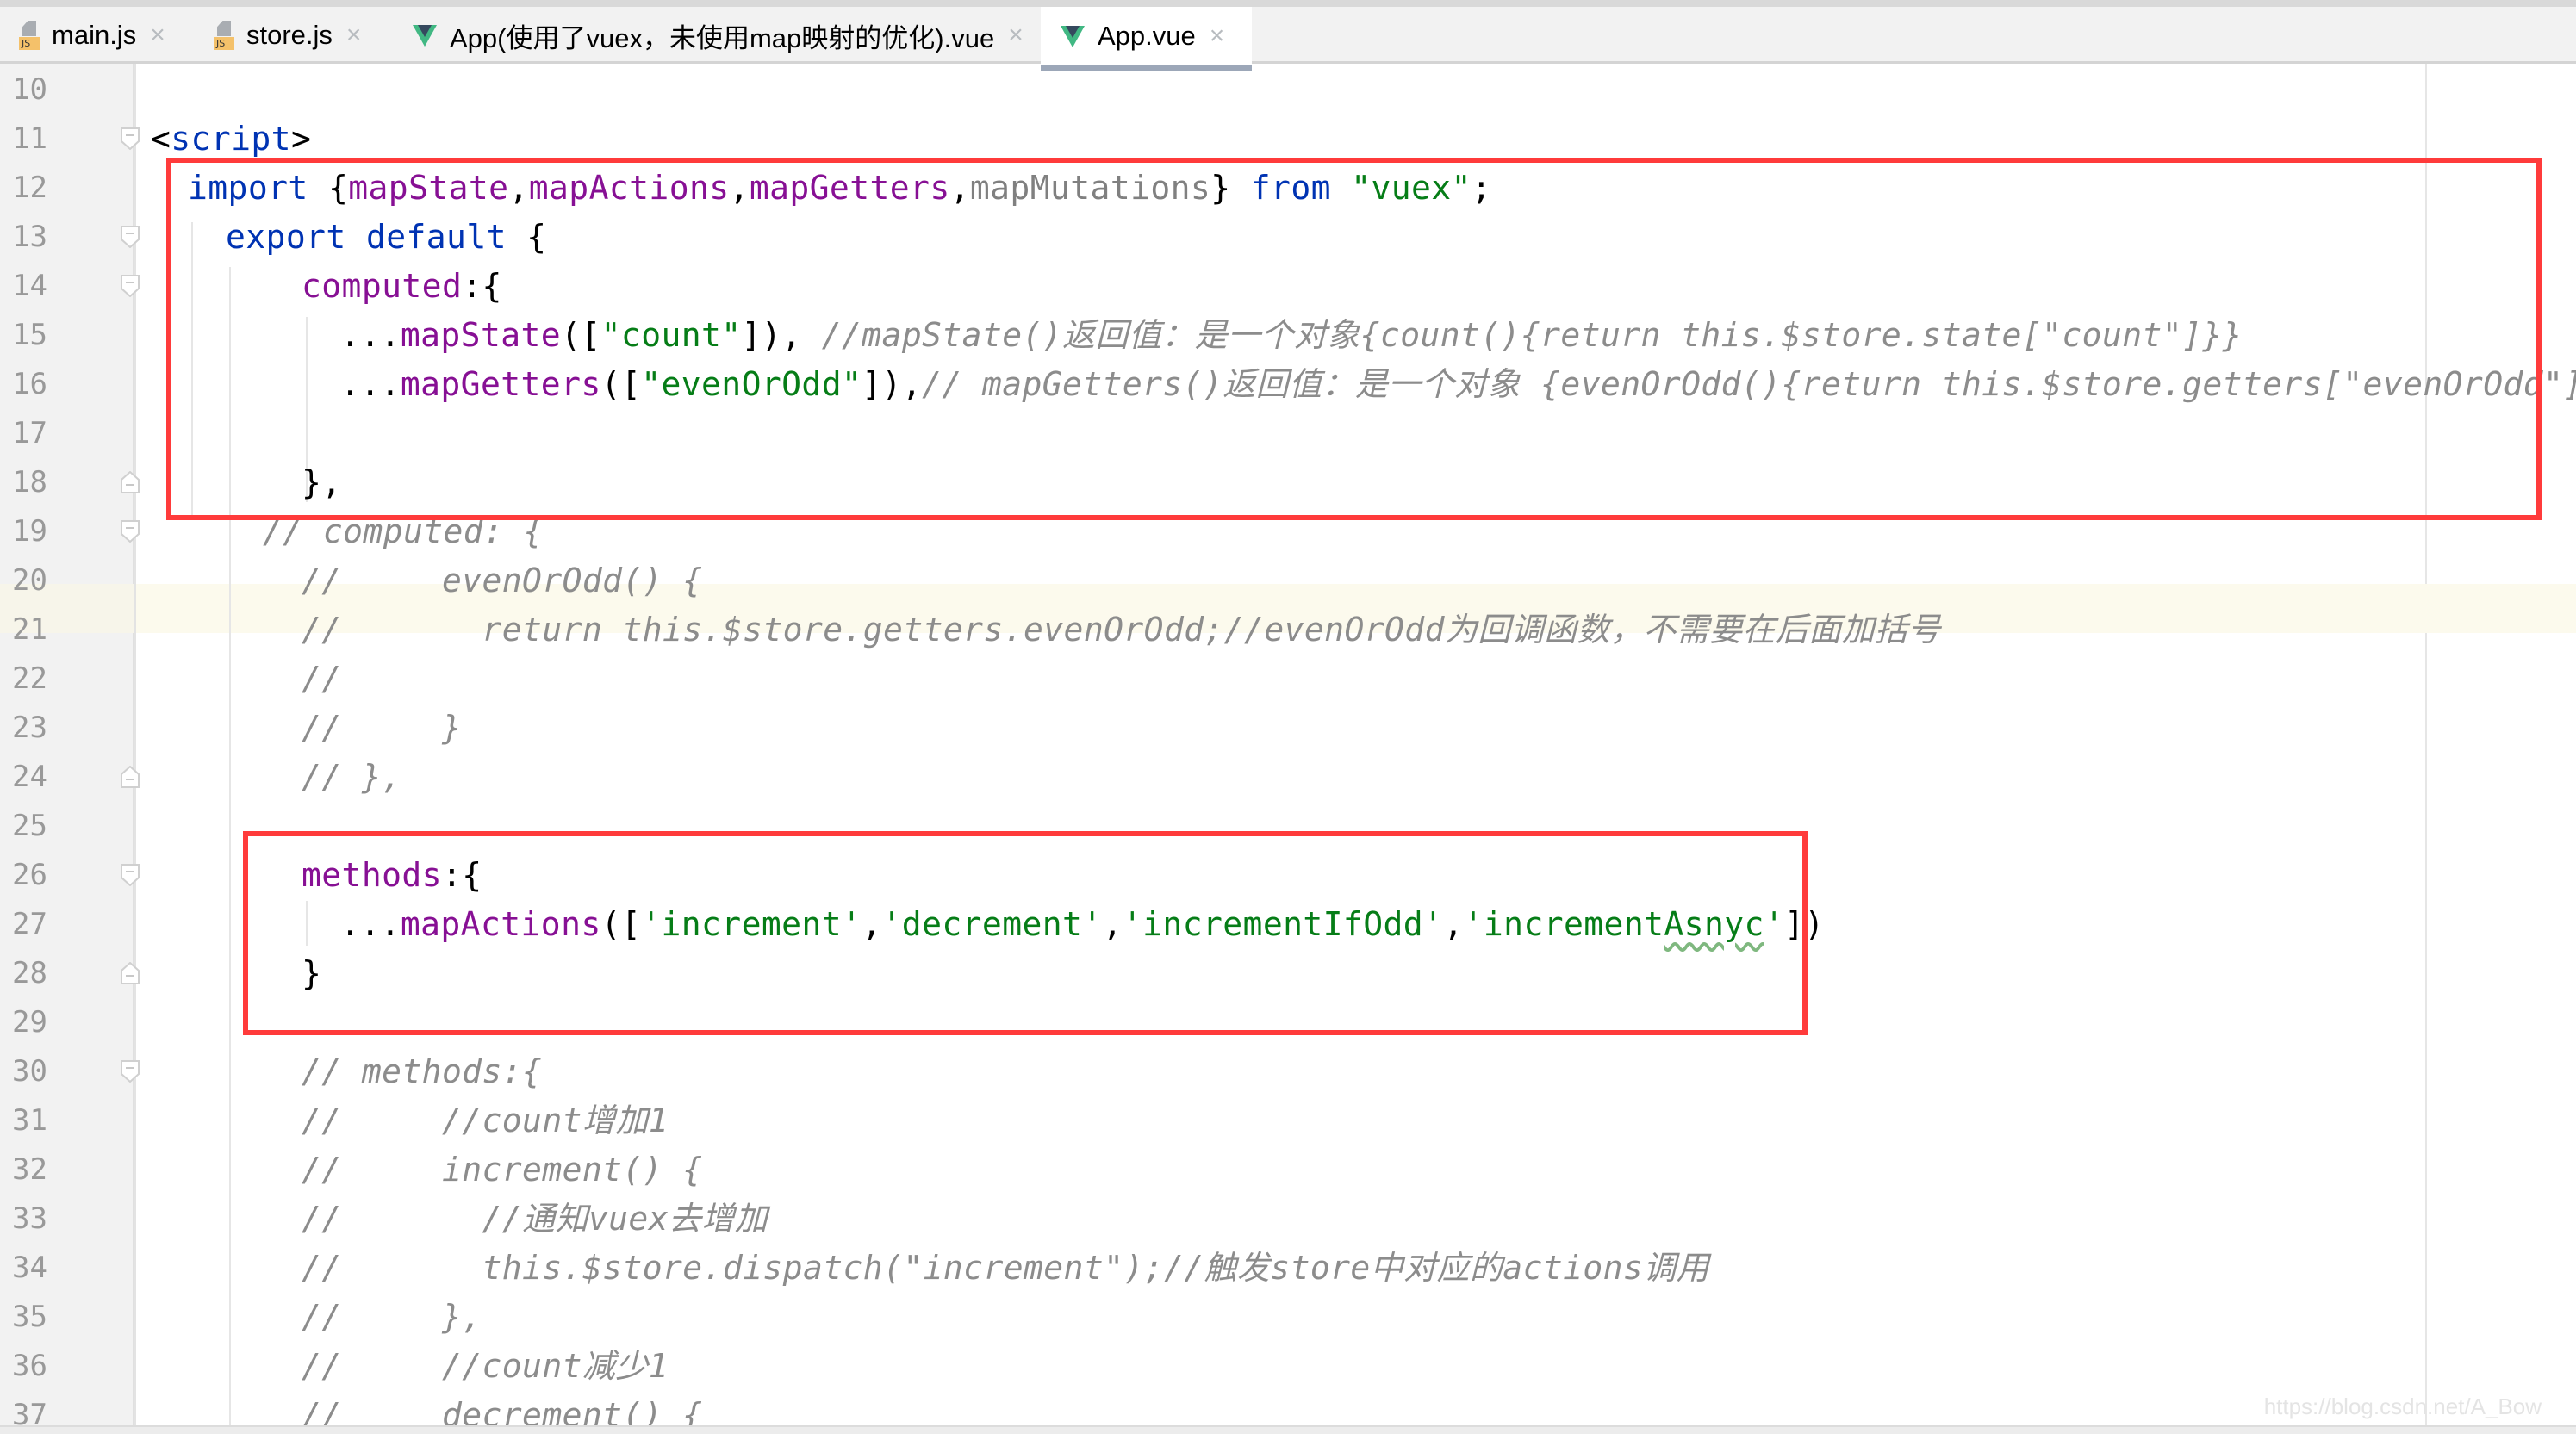 Image resolution: width=2576 pixels, height=1440 pixels. I want to click on code-text: // evenOrOdd() {, so click(503, 581).